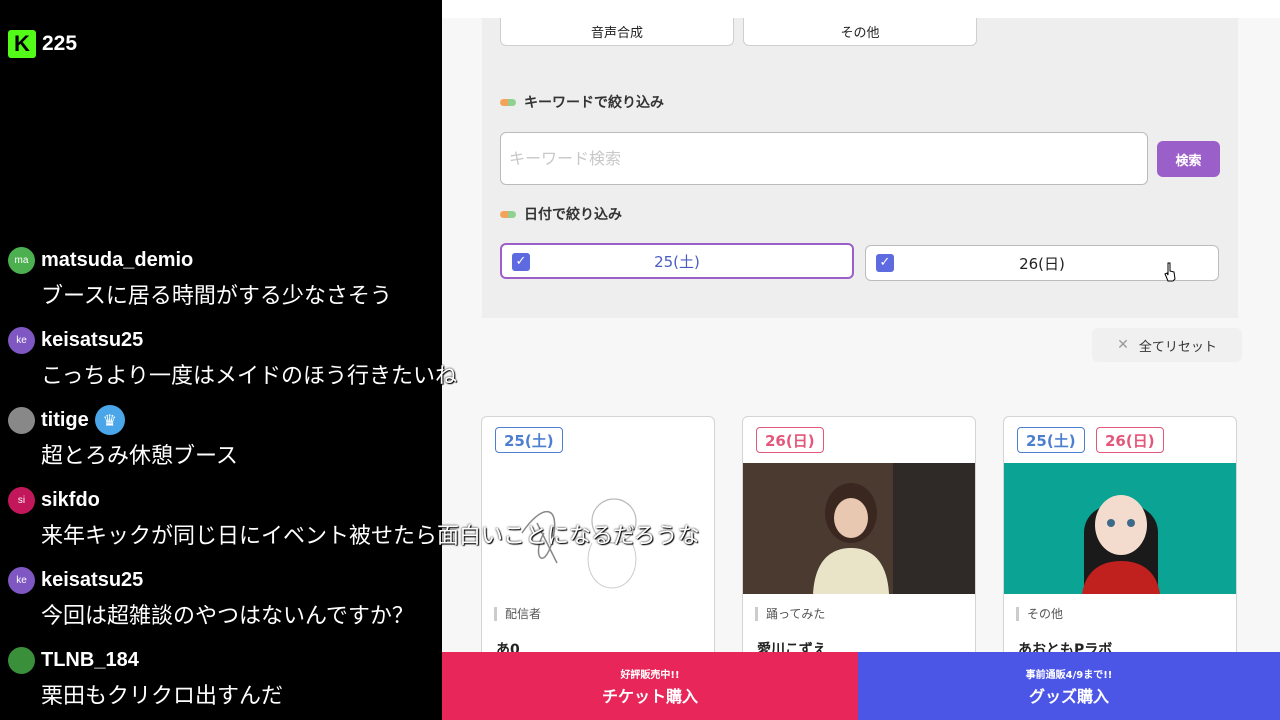 The image size is (1280, 720). I want to click on kick-viewer-counter: K 225, so click(42, 44).